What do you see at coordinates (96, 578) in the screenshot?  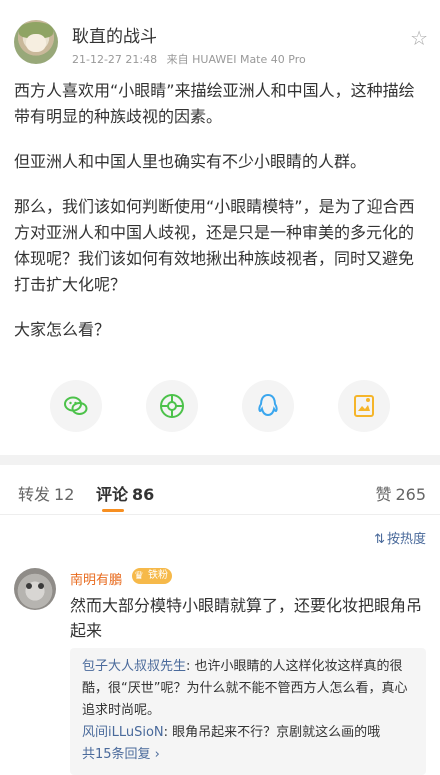 I see `commenter-name: 南明有鵬` at bounding box center [96, 578].